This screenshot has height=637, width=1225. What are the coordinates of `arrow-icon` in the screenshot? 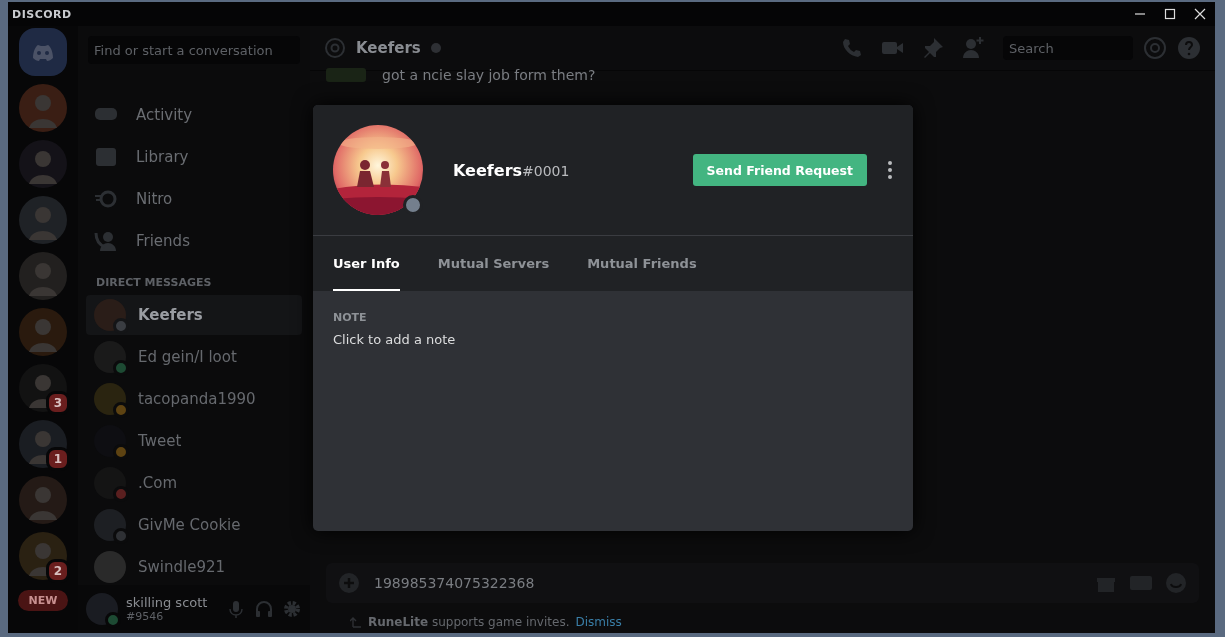 It's located at (356, 622).